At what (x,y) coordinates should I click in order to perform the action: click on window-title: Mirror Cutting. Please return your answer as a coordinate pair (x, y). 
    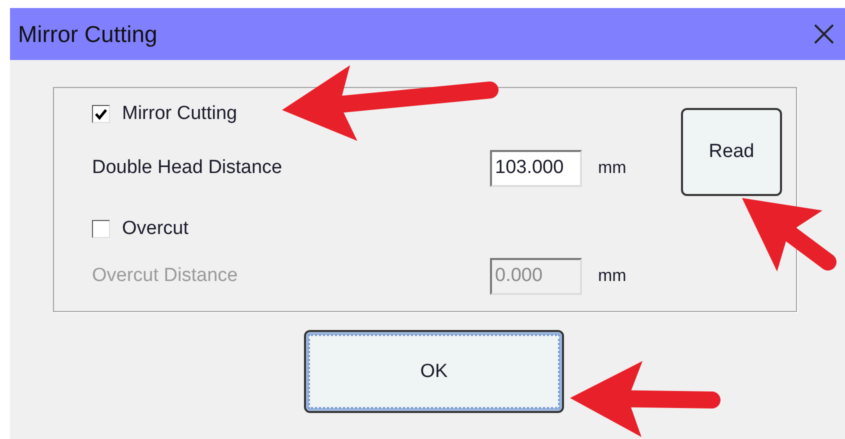
    Looking at the image, I should click on (88, 34).